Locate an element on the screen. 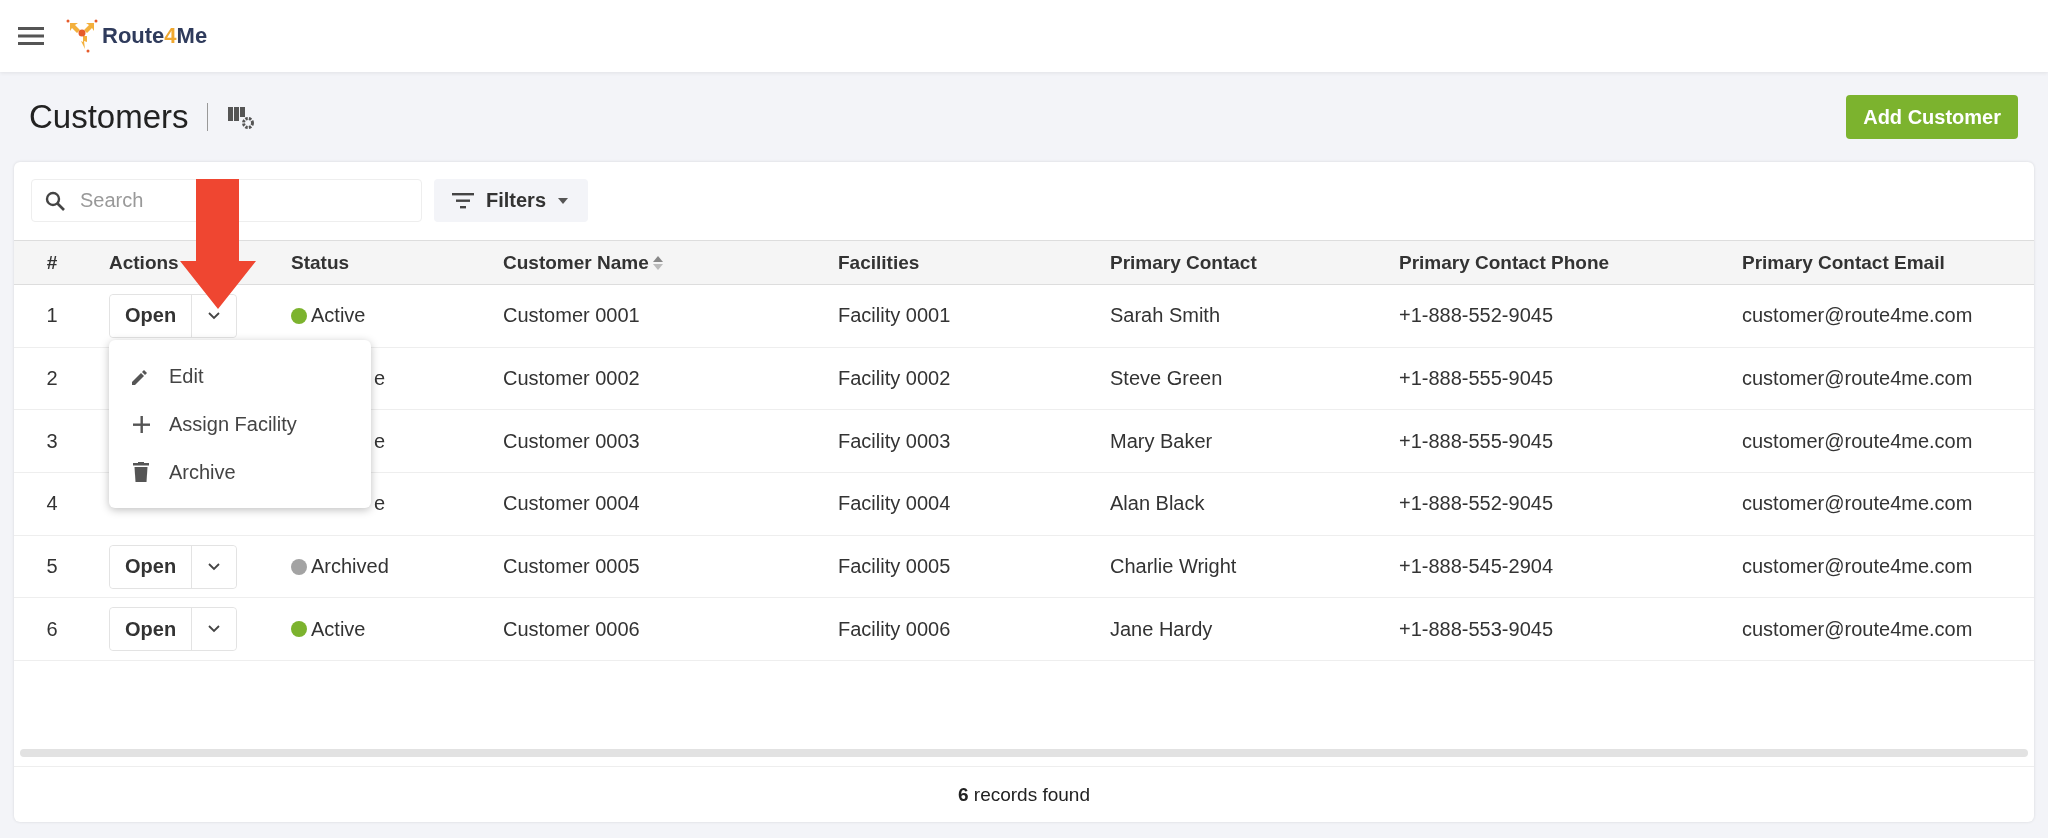 This screenshot has height=838, width=2048. filter-icon is located at coordinates (463, 200).